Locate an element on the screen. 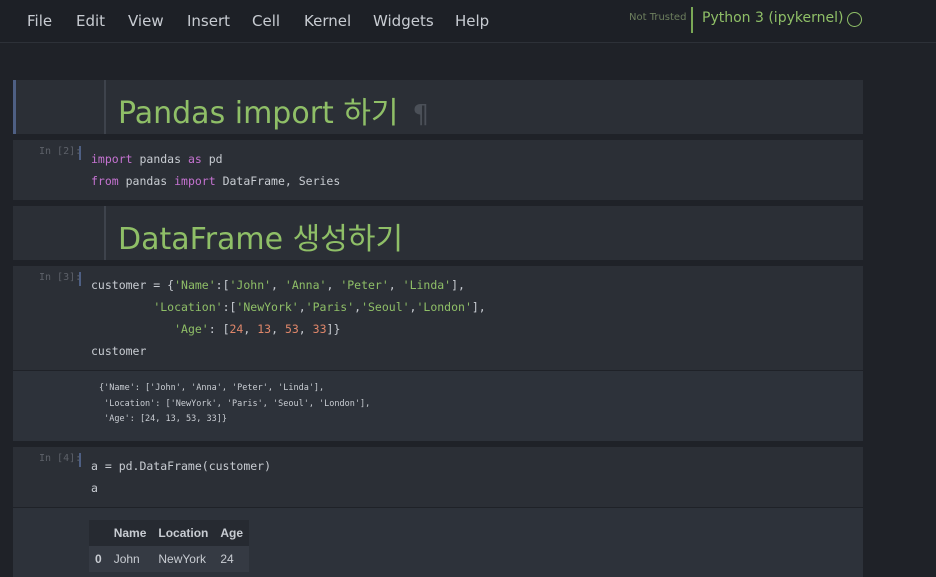  heading-text: Pandas import 하기 is located at coordinates (258, 113).